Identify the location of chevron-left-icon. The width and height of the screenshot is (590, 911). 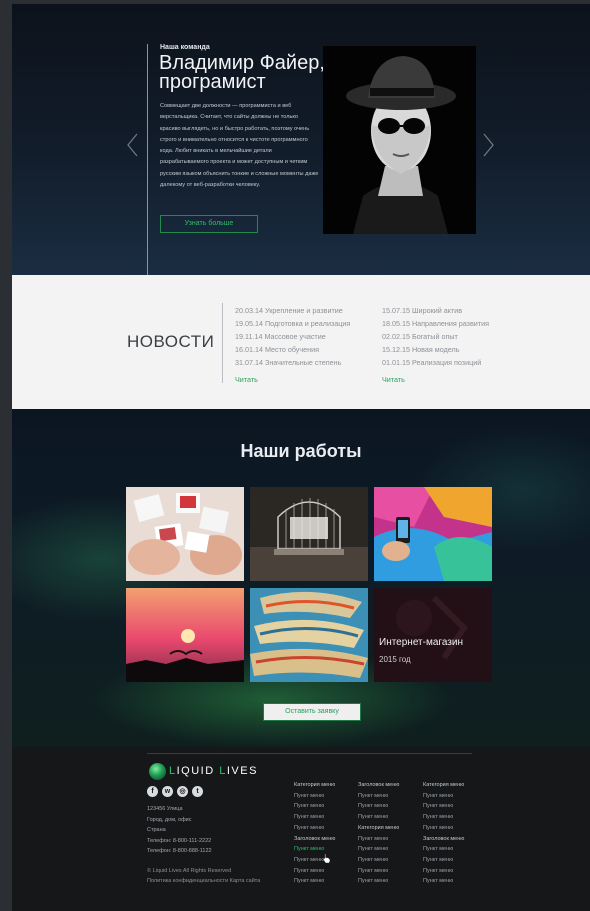
(133, 145).